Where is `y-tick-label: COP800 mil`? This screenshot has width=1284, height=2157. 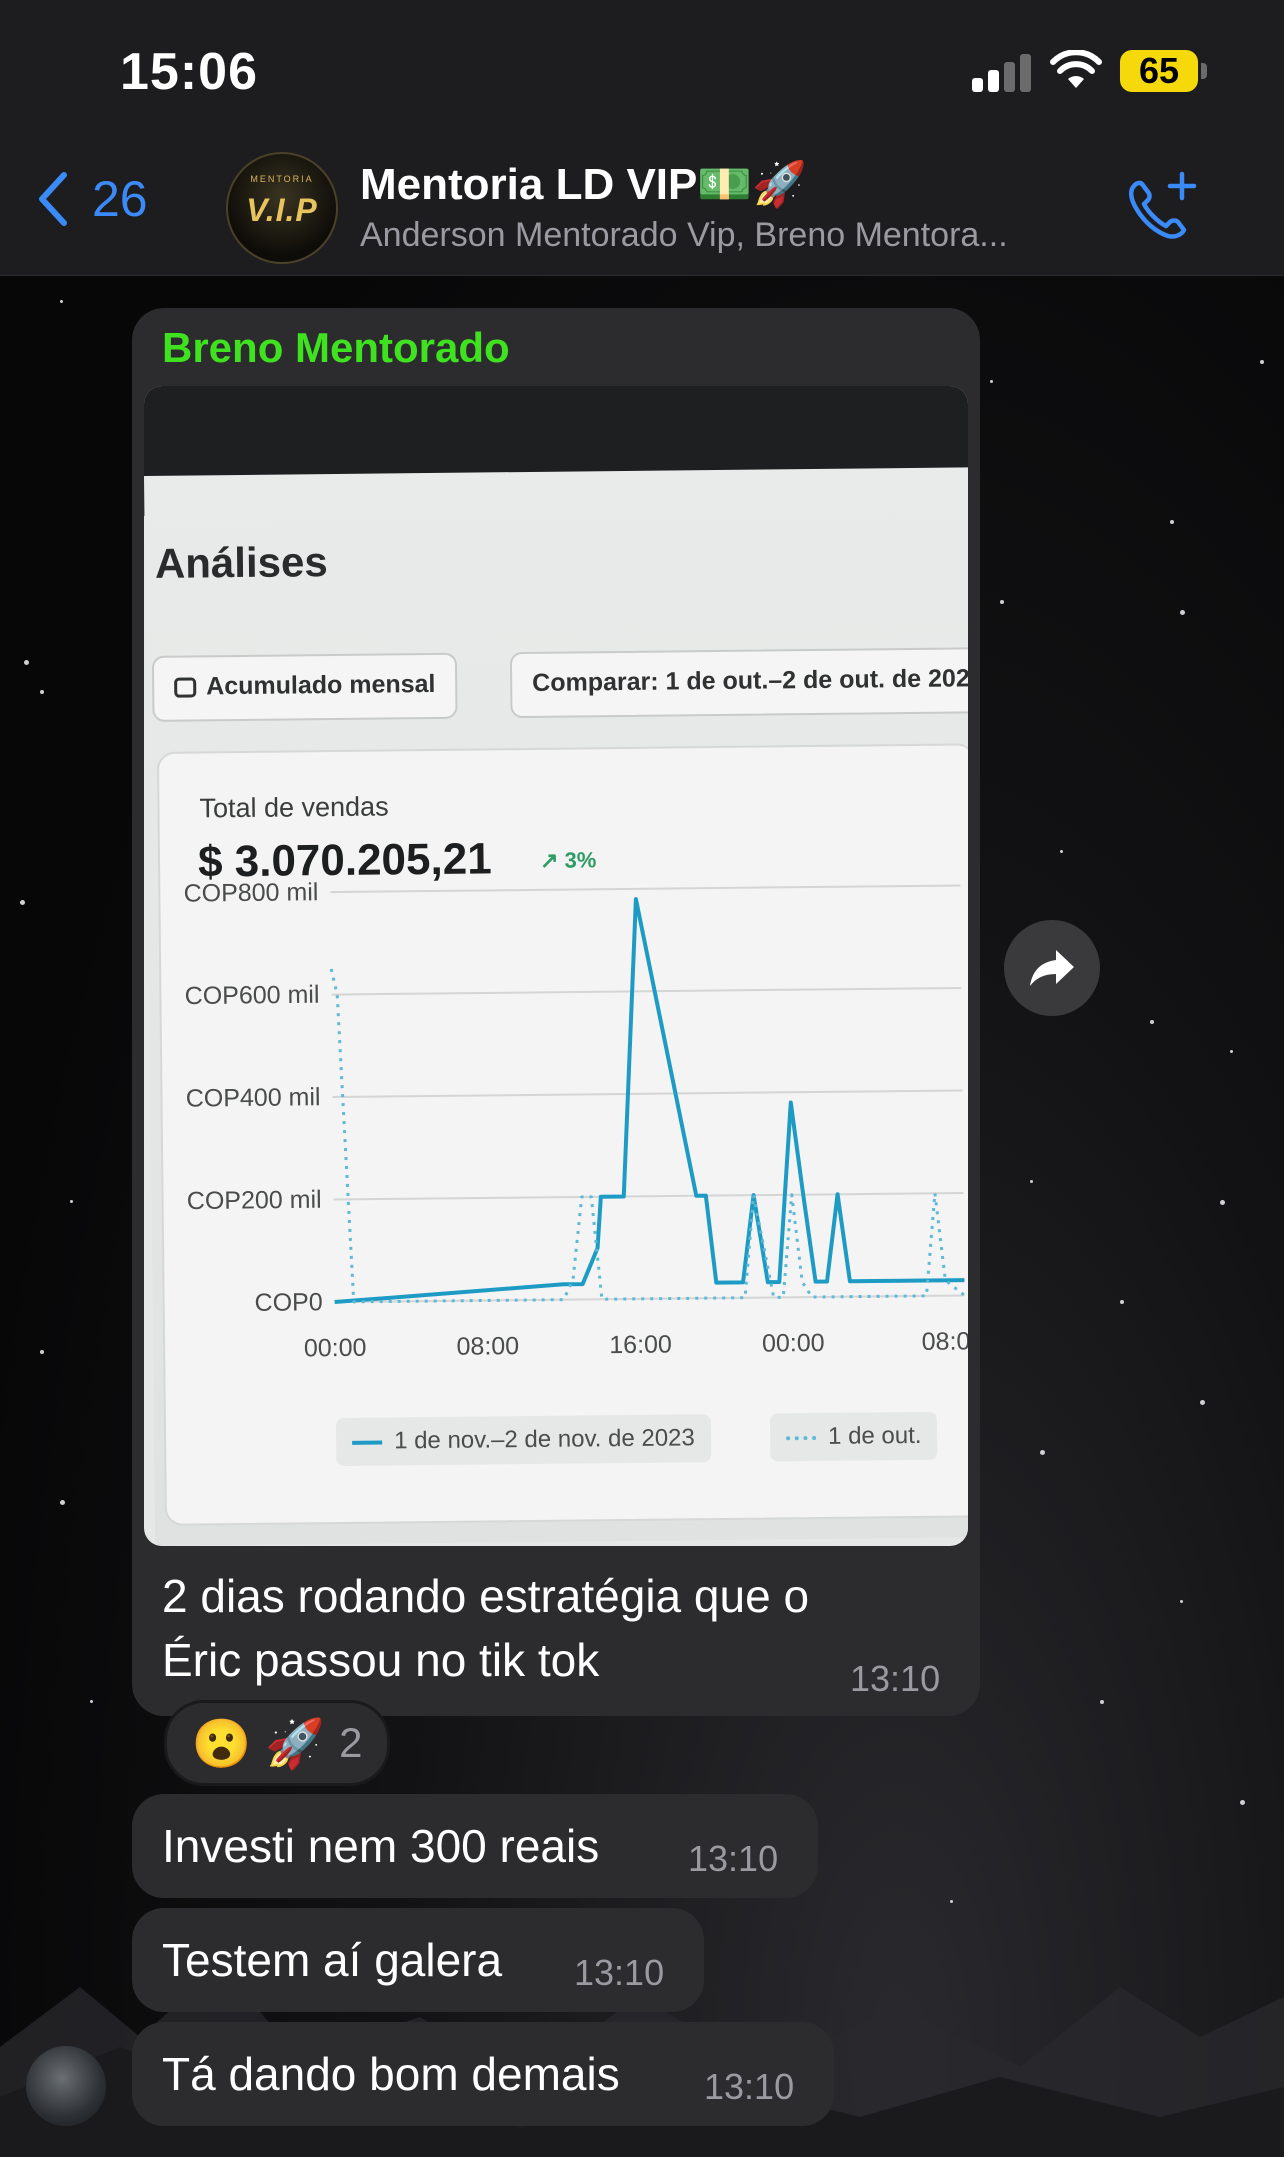 y-tick-label: COP800 mil is located at coordinates (250, 892).